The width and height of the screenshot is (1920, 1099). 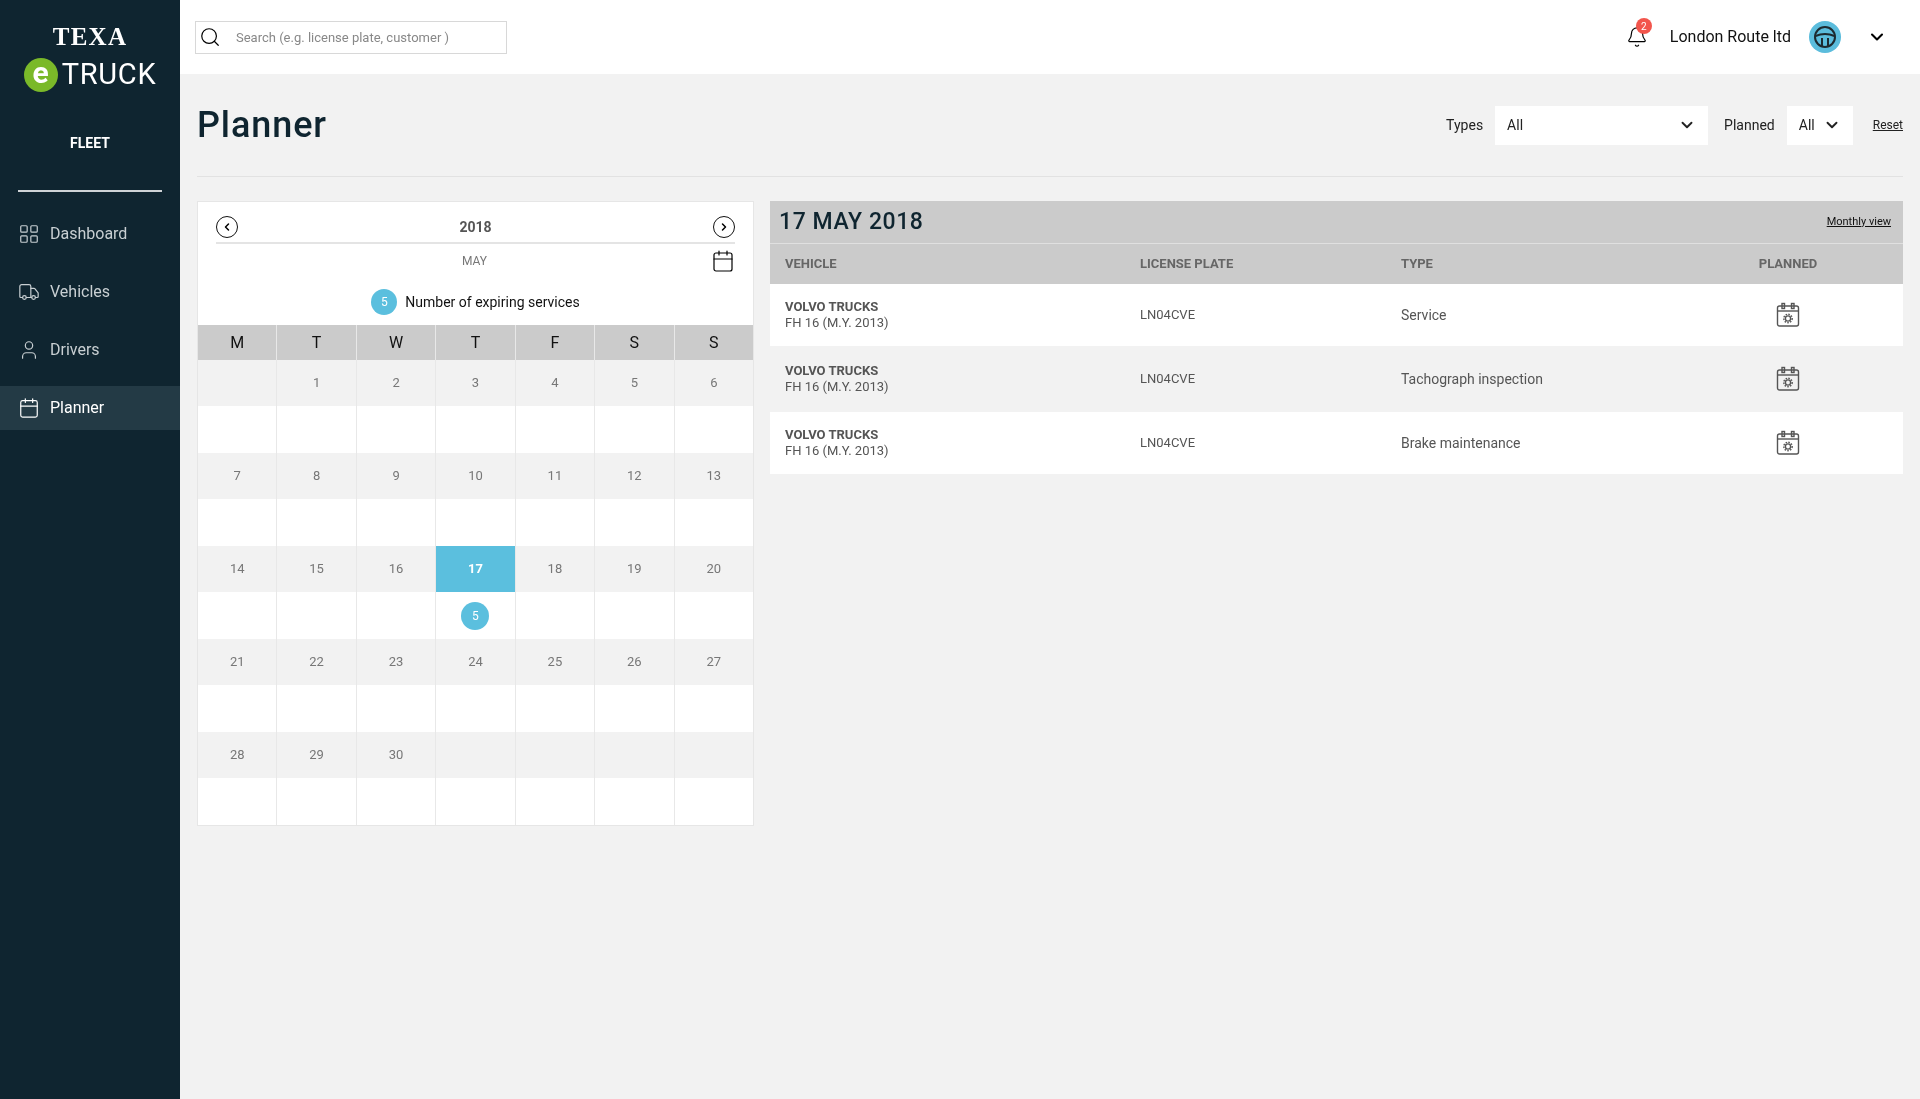 What do you see at coordinates (1643, 26) in the screenshot?
I see `notification-count: 2` at bounding box center [1643, 26].